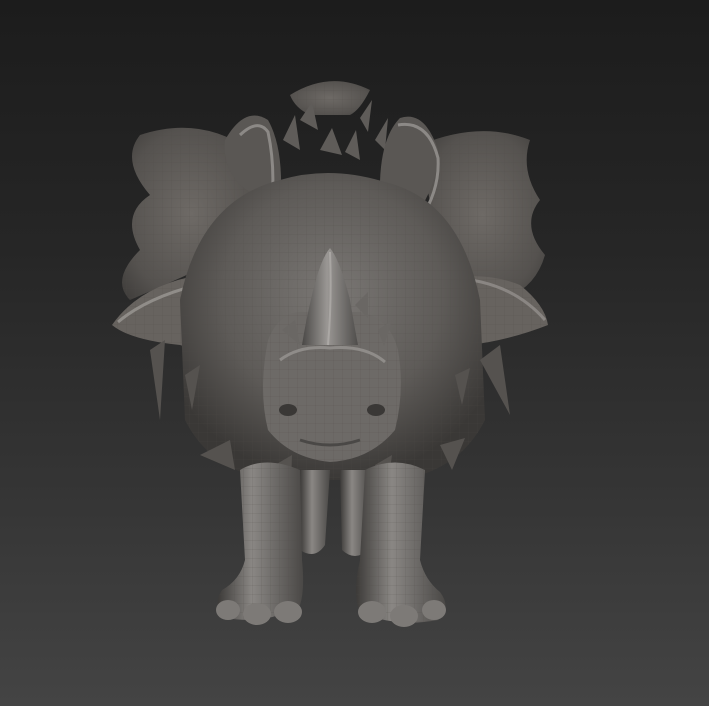  Describe the element at coordinates (259, 612) in the screenshot. I see `left-front-toes` at that location.